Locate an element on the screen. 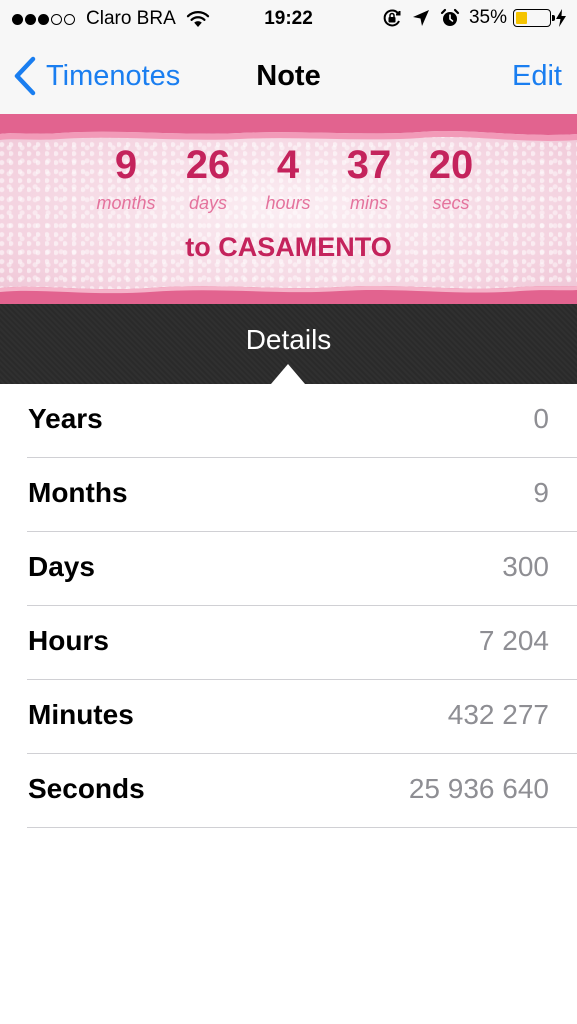 The height and width of the screenshot is (1024, 577). battery-percent: 35% is located at coordinates (487, 17).